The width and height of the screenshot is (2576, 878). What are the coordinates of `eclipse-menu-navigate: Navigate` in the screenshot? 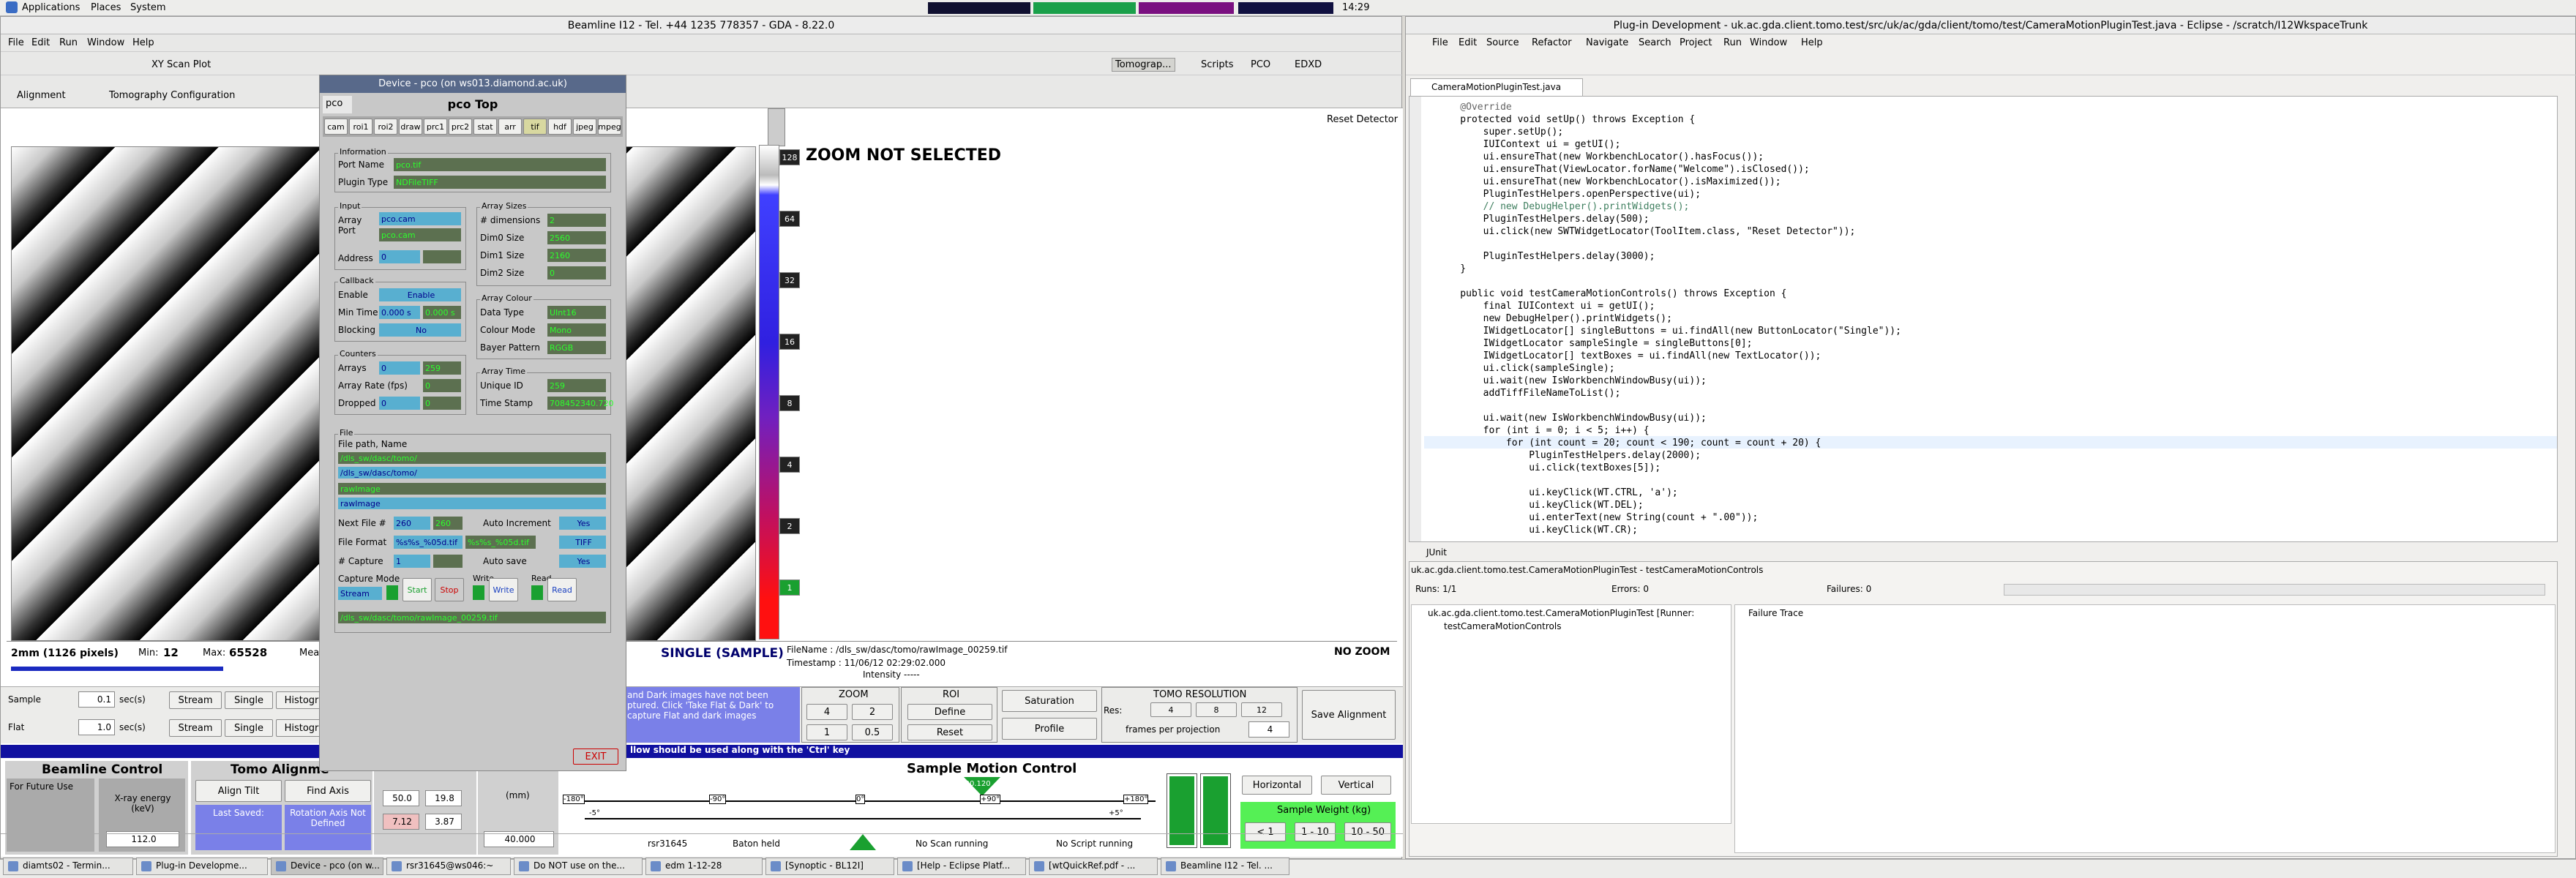 It's located at (1607, 42).